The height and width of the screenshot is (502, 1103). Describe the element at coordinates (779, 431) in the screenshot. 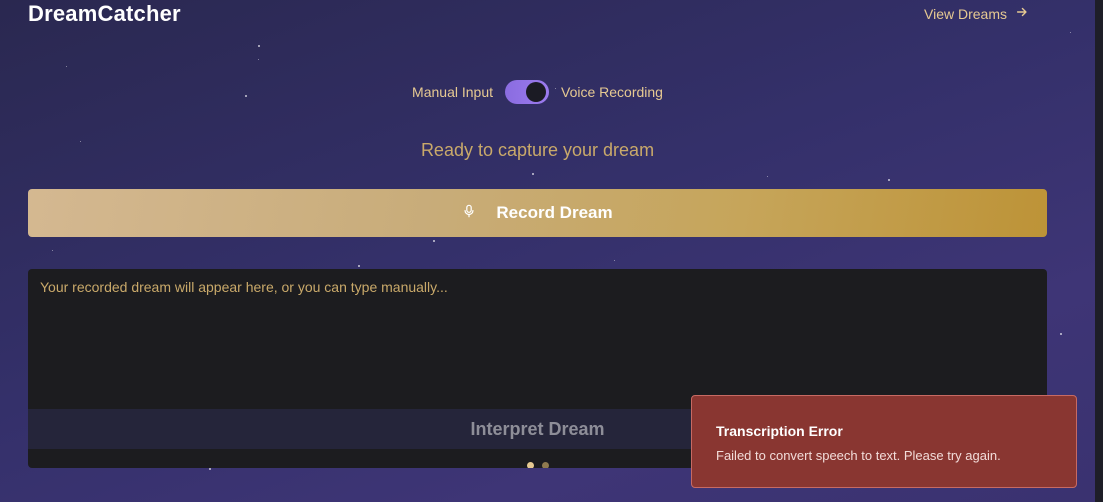

I see `toast-title: Transcription Error` at that location.